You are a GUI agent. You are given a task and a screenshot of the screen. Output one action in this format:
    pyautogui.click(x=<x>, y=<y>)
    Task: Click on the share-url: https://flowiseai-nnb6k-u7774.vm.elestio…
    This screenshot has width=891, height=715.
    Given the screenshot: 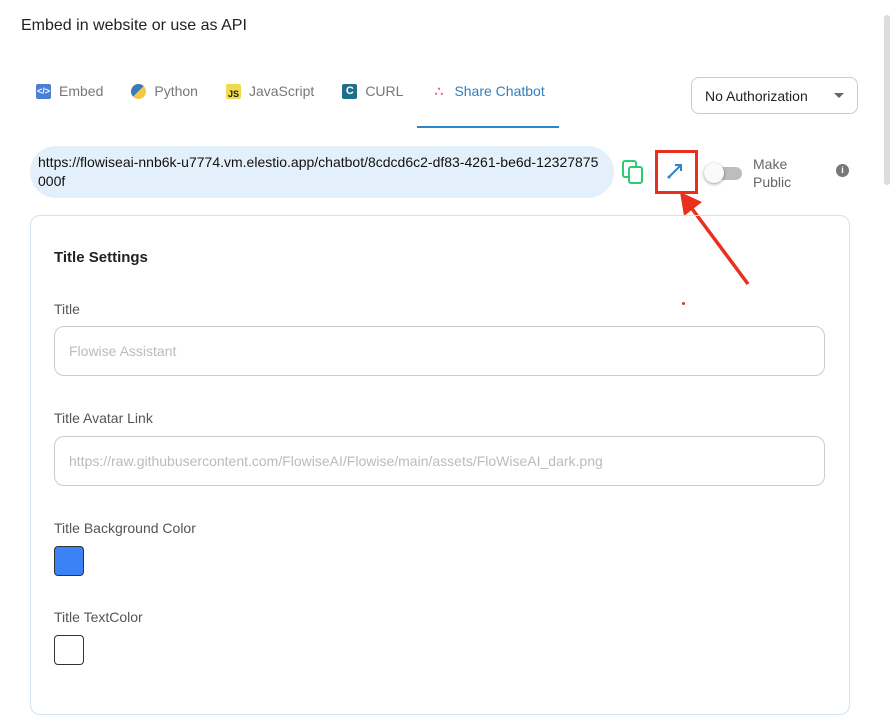 What is the action you would take?
    pyautogui.click(x=322, y=172)
    